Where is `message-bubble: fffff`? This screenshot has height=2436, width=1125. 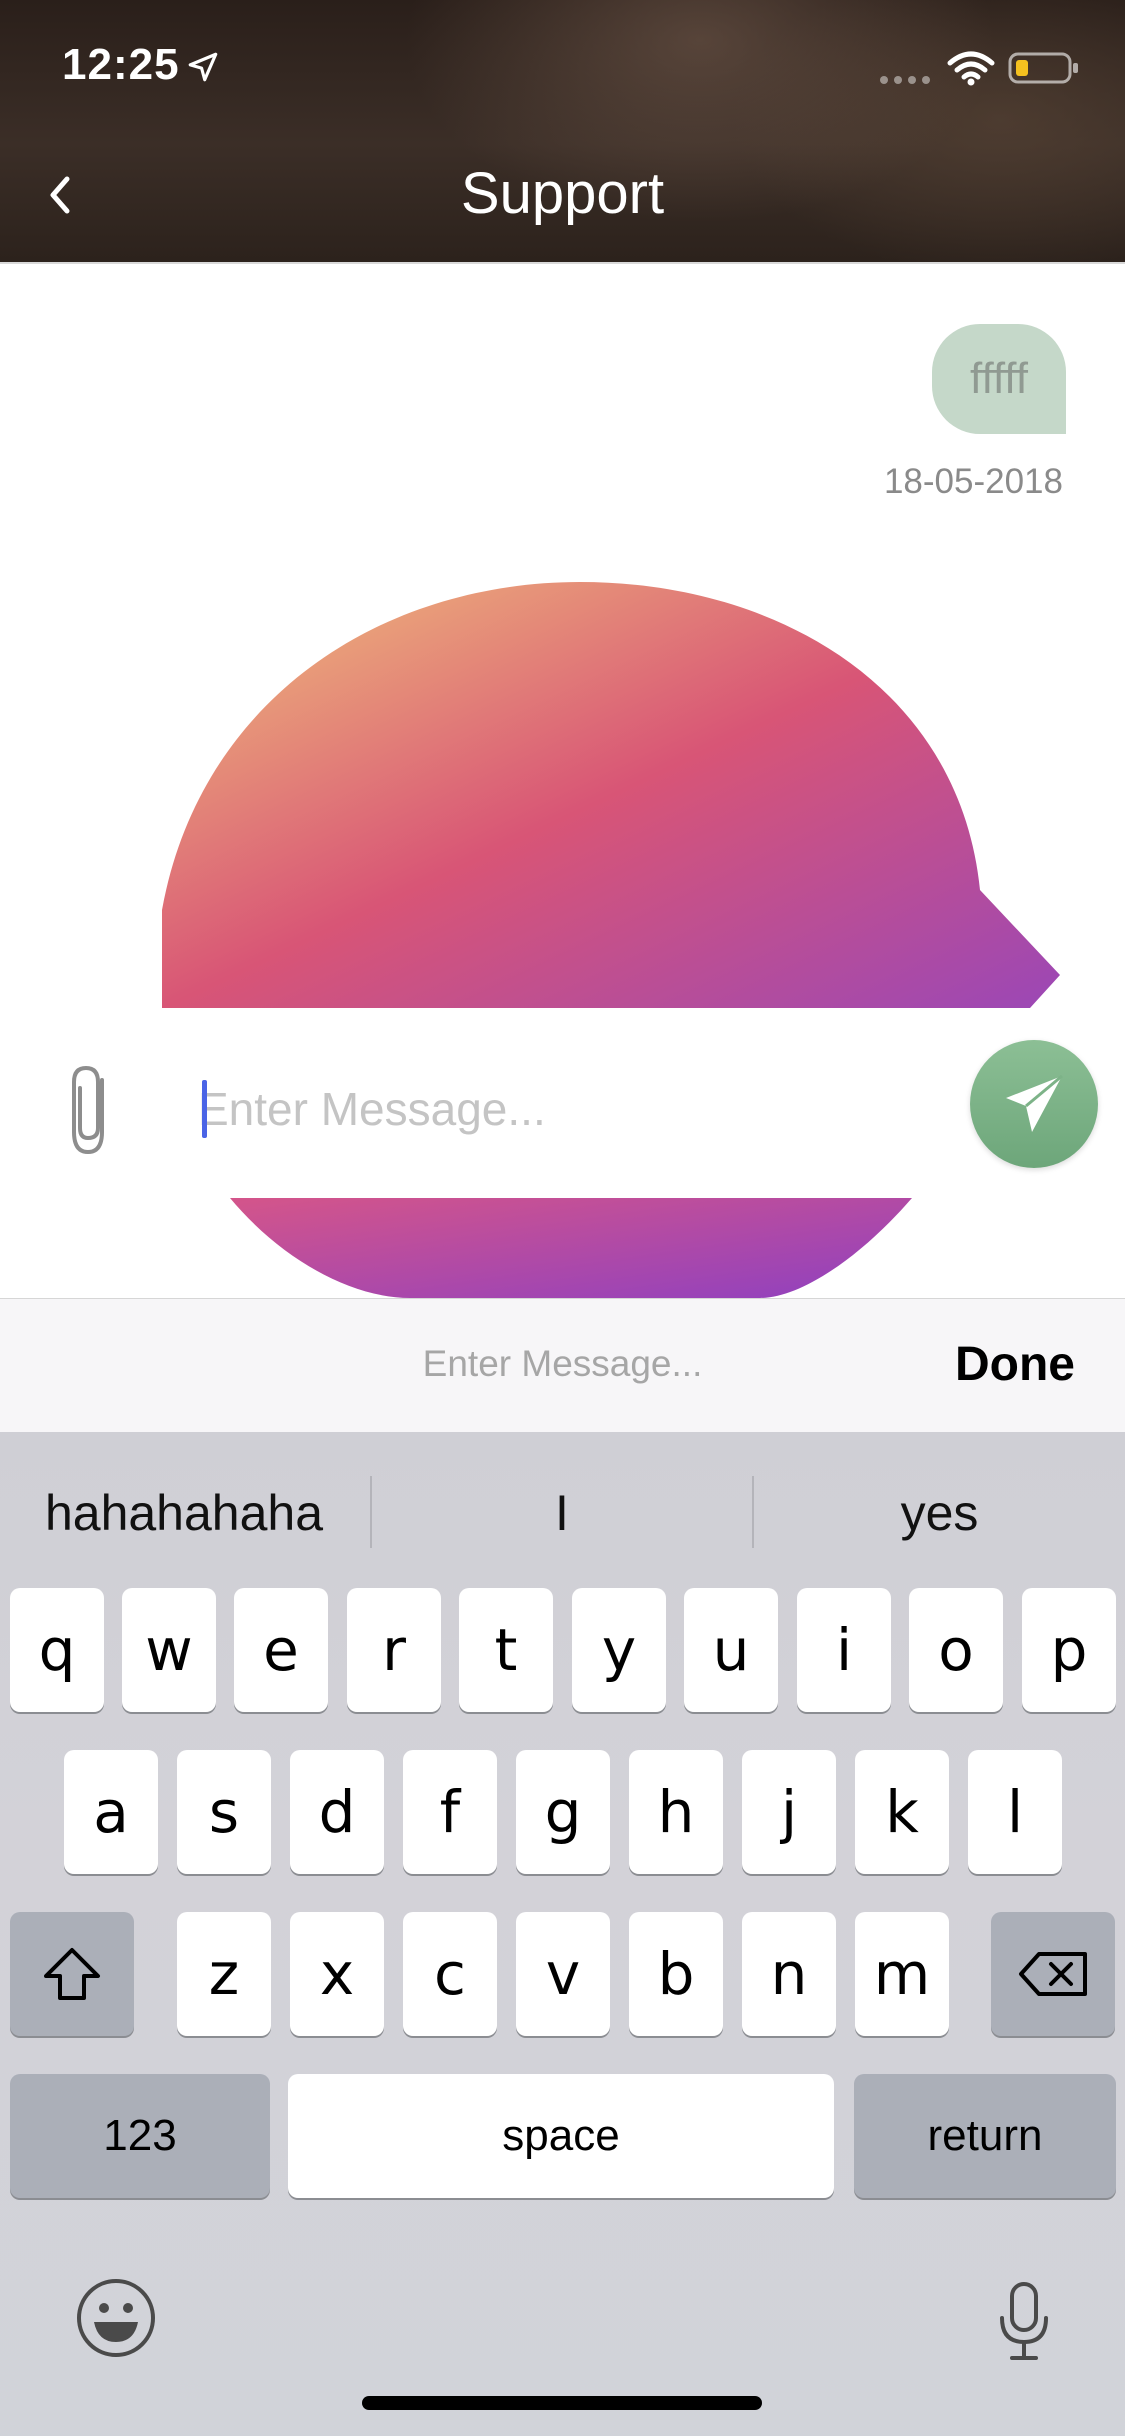 message-bubble: fffff is located at coordinates (999, 379).